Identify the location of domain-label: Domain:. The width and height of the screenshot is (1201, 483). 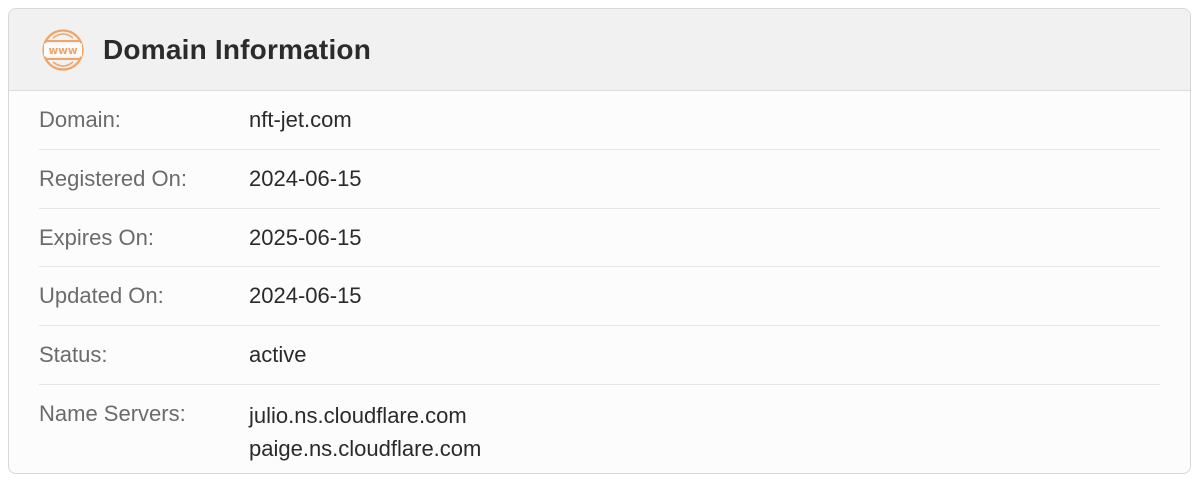
(80, 119).